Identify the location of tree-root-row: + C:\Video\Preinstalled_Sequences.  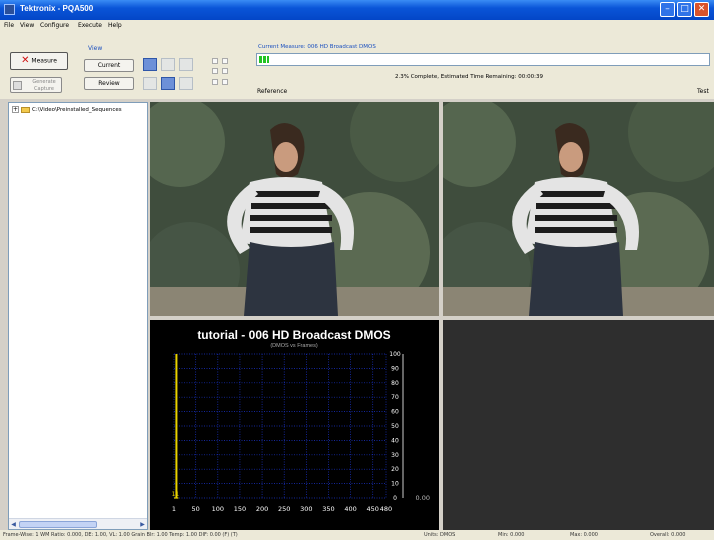
(67, 110).